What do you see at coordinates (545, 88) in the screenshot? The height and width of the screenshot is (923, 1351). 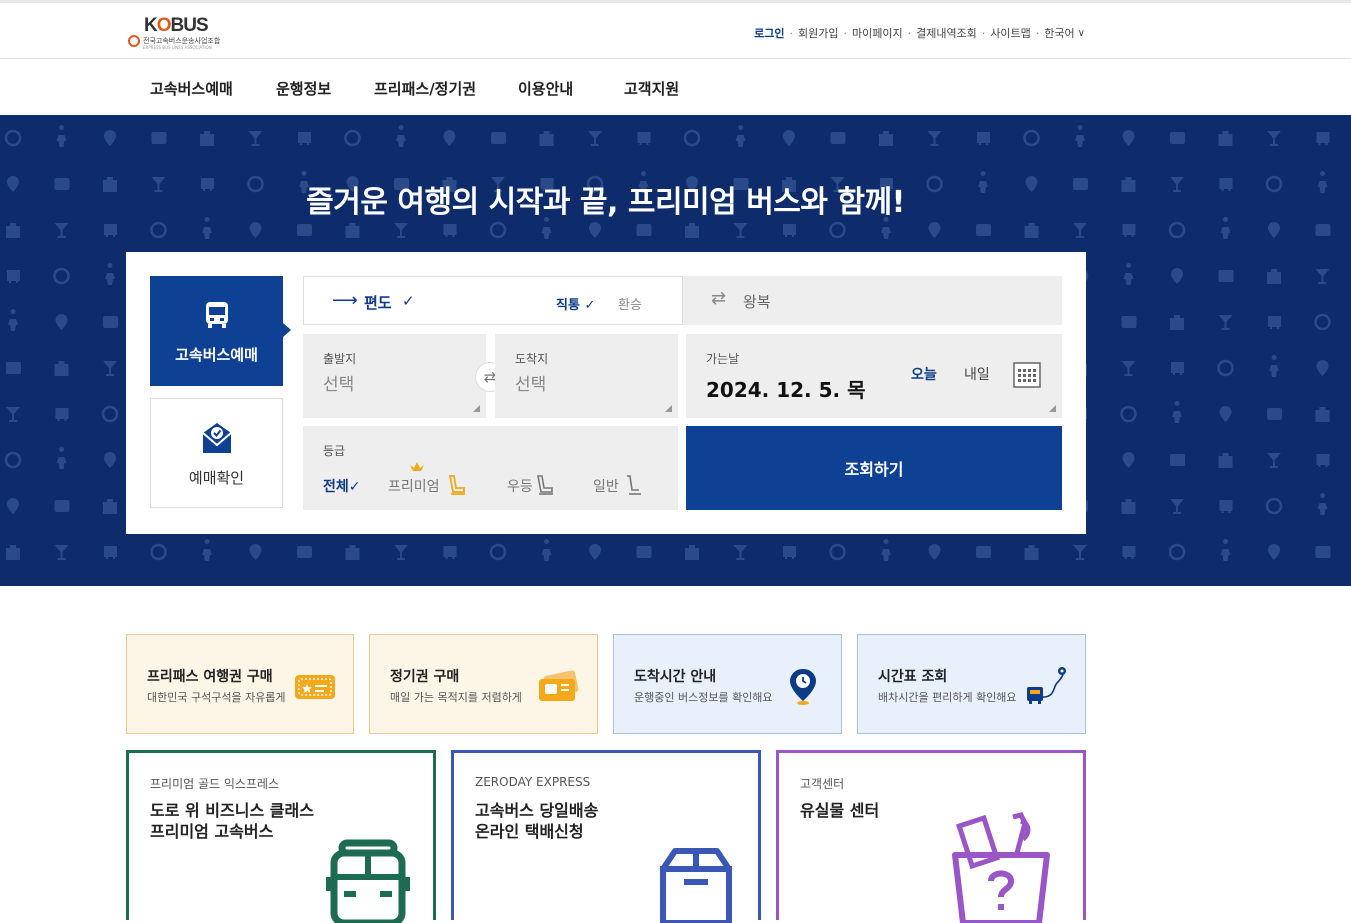 I see `nav-guide: 이용안내` at bounding box center [545, 88].